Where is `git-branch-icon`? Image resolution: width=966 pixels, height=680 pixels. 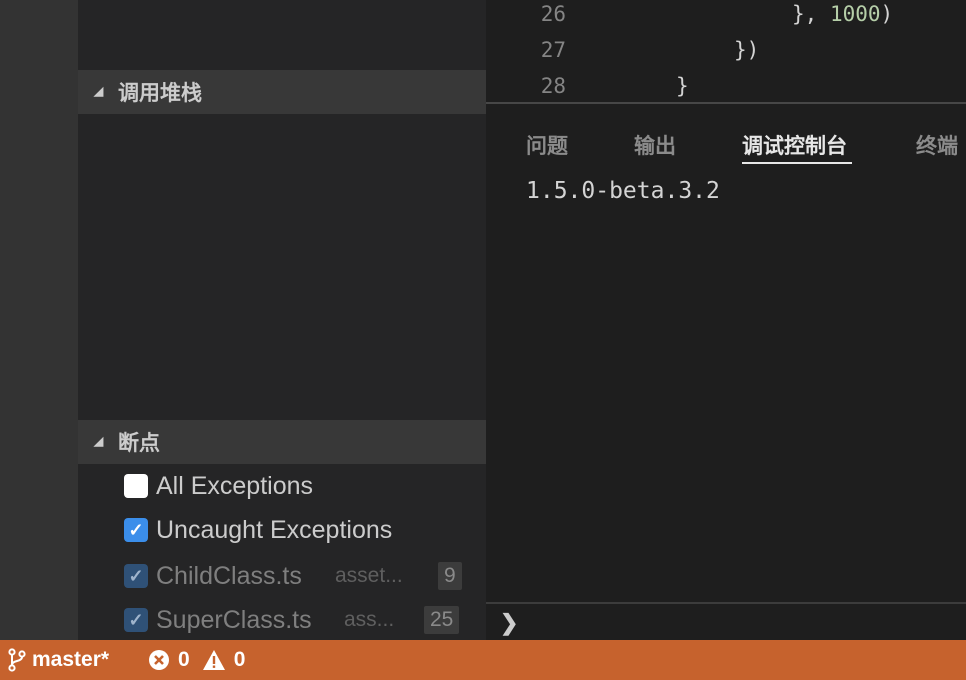
git-branch-icon is located at coordinates (17, 660).